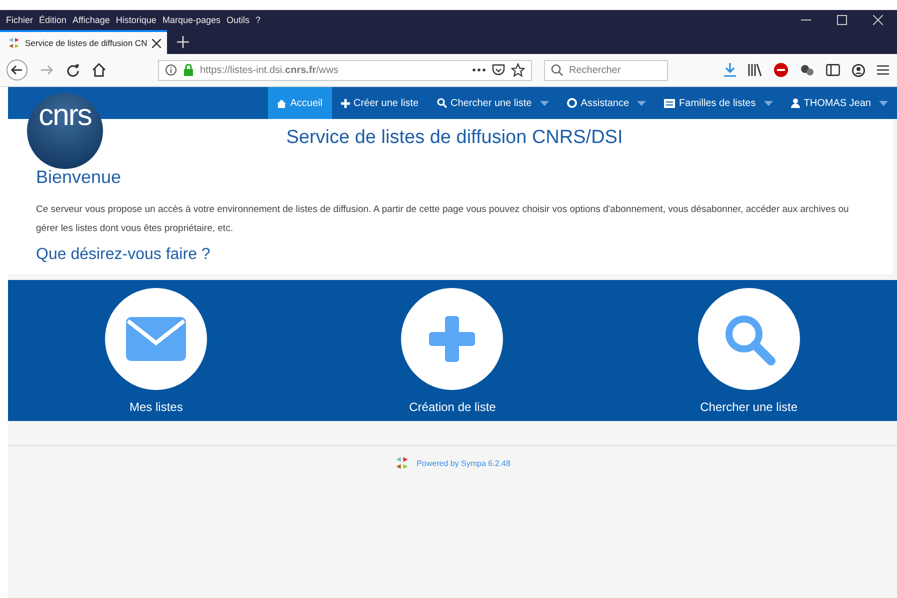 This screenshot has width=897, height=598. I want to click on blocker-icon, so click(781, 70).